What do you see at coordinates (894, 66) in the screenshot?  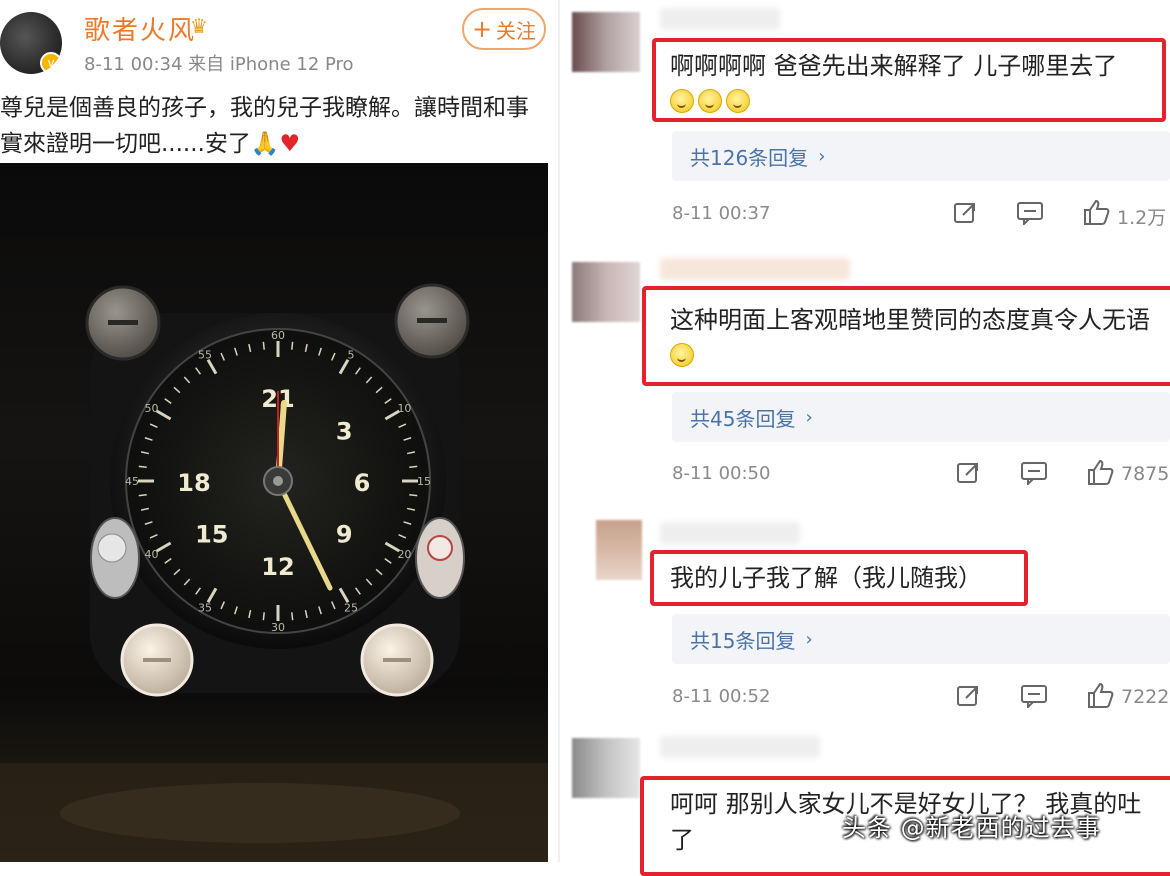 I see `comment-body: 啊啊啊啊 爸爸先出来解释了 儿子哪里去了` at bounding box center [894, 66].